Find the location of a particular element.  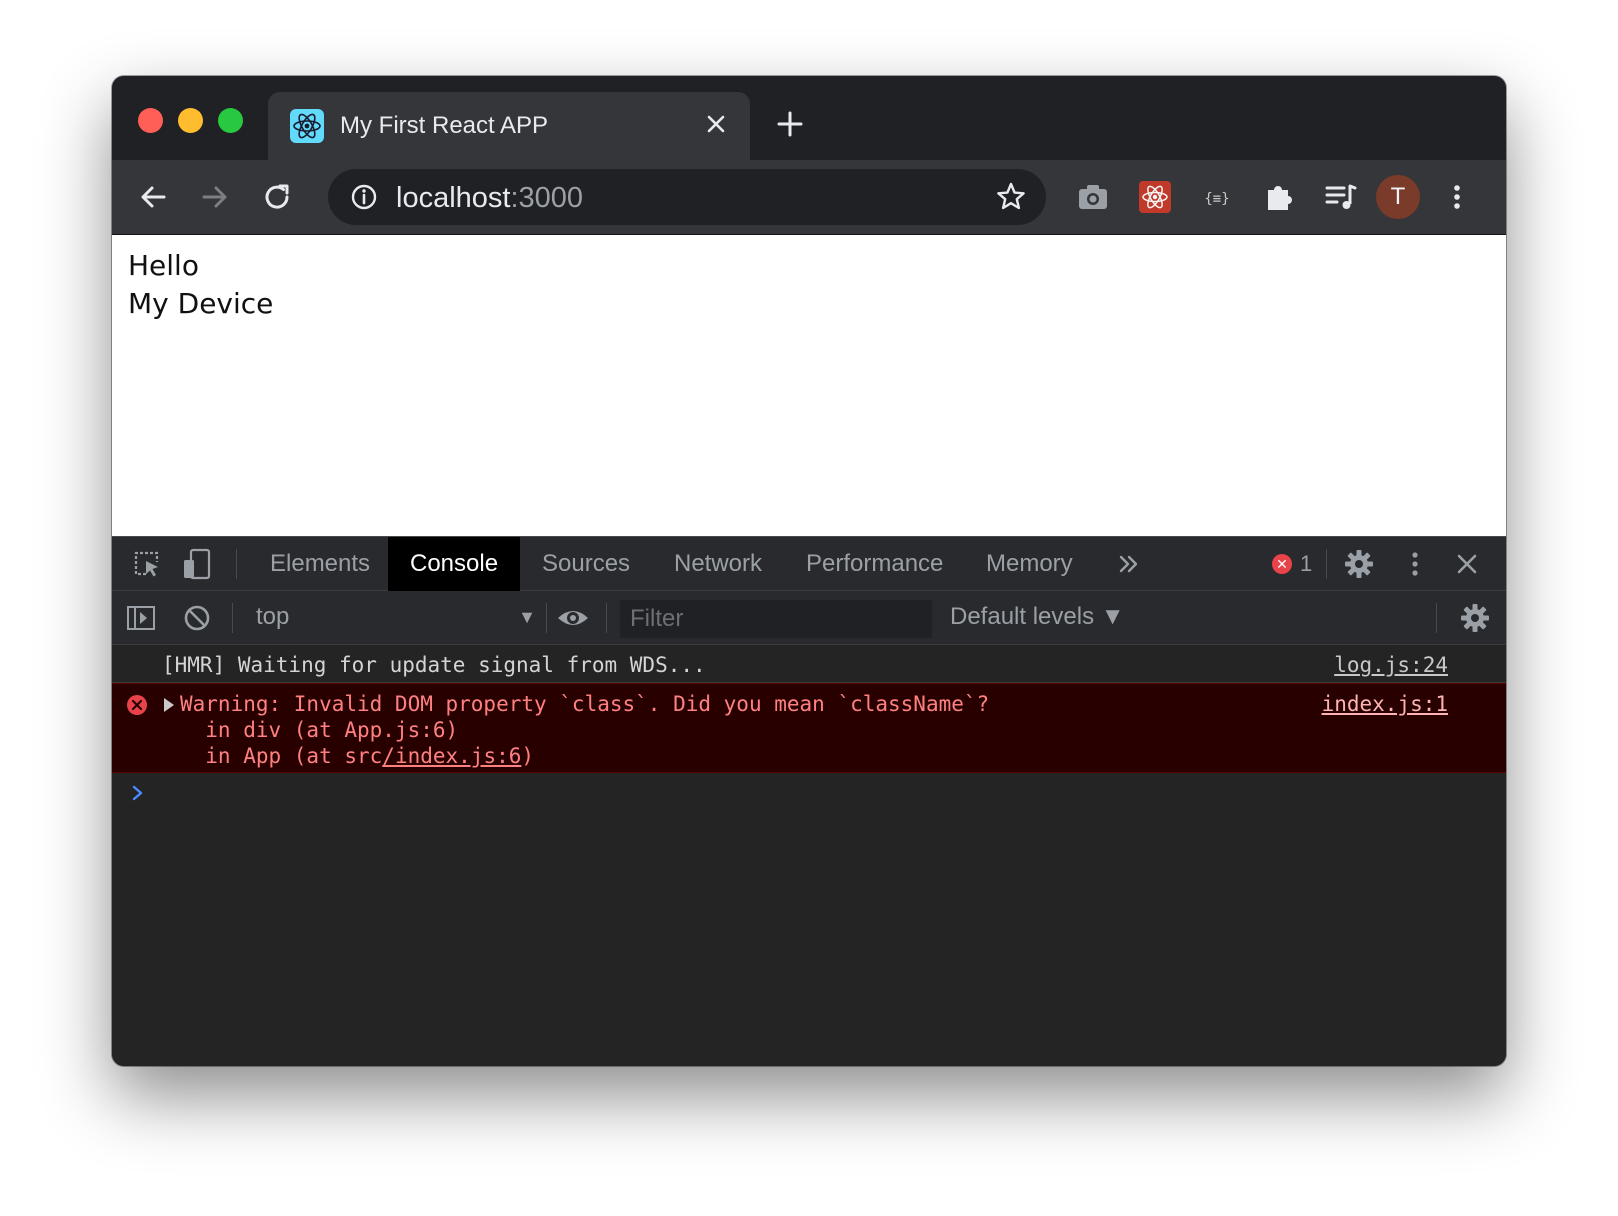

tab-memory: Memory is located at coordinates (1029, 564).